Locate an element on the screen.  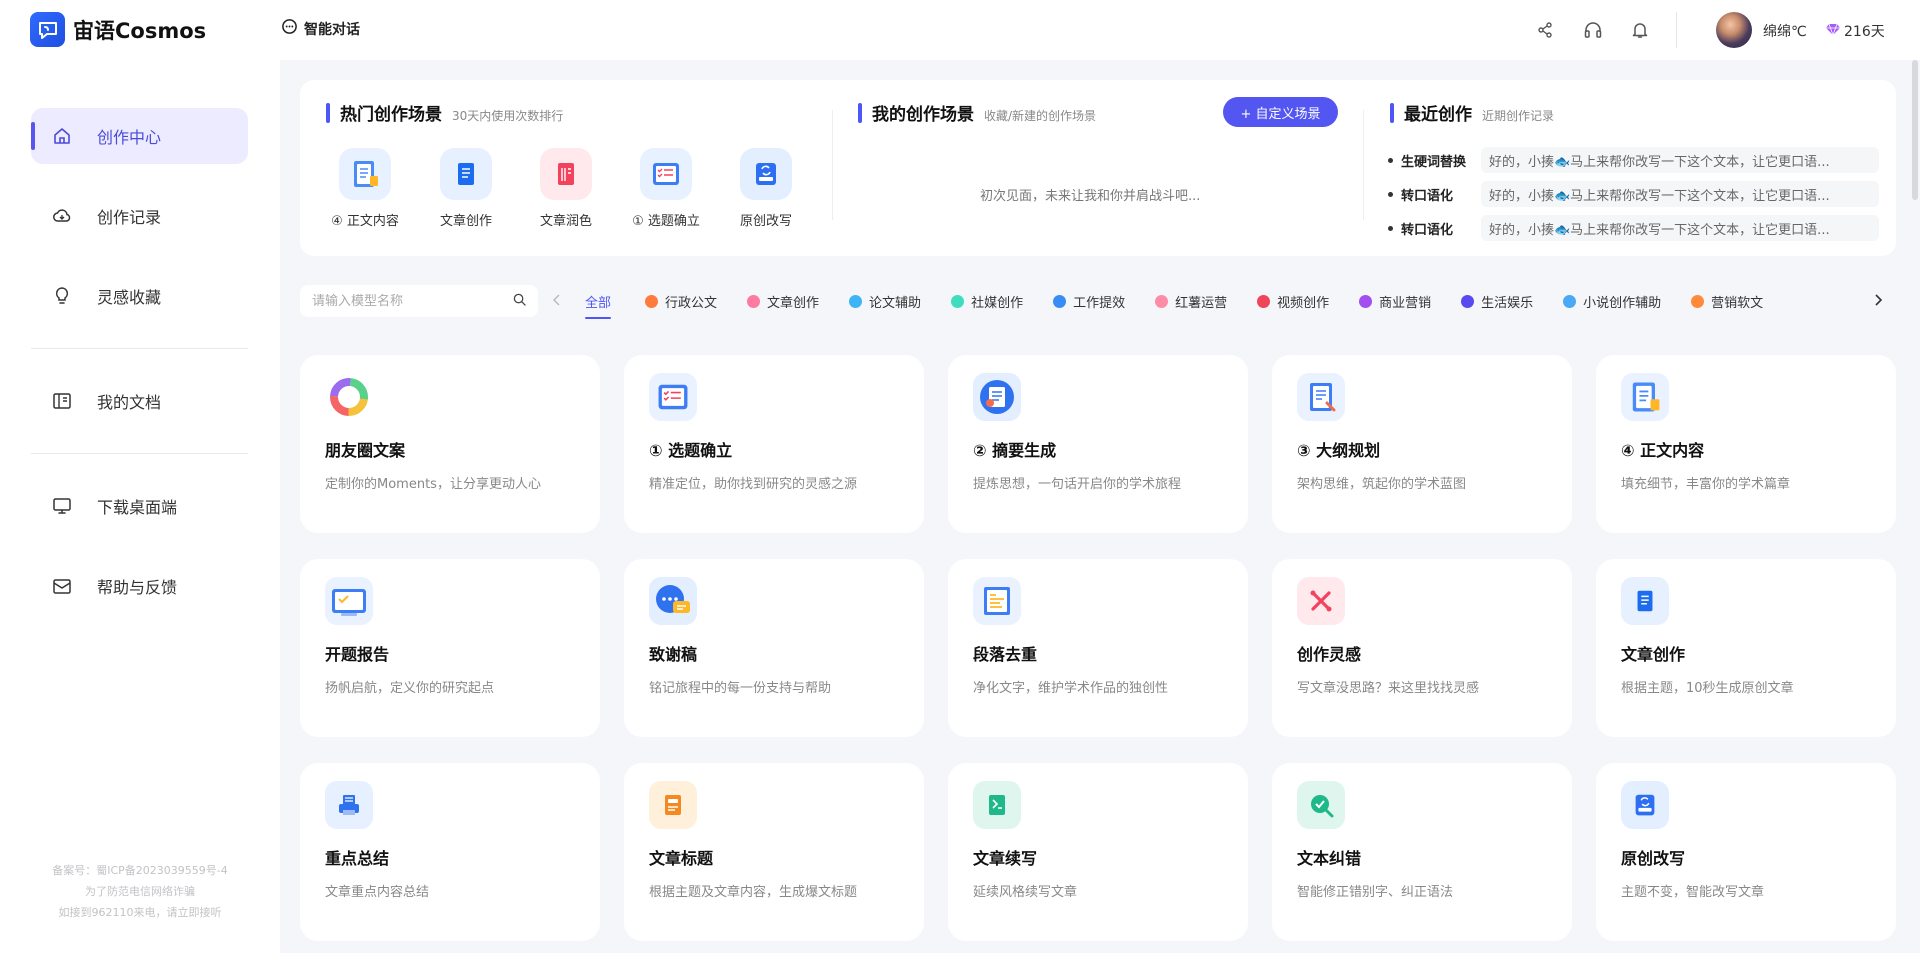
category-label: 全部 is located at coordinates (598, 303).